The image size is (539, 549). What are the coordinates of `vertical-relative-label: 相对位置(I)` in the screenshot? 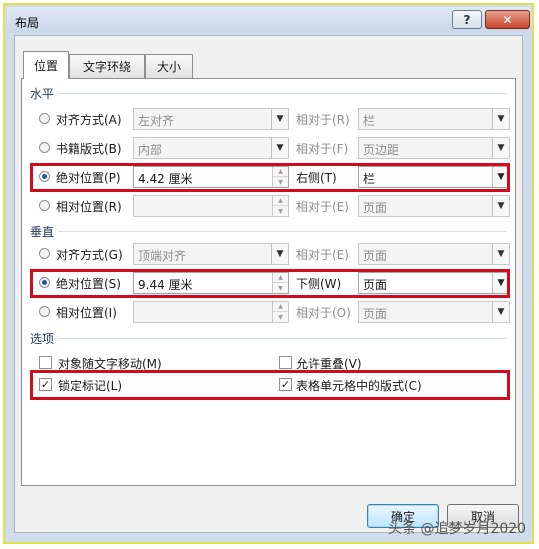 It's located at (86, 313).